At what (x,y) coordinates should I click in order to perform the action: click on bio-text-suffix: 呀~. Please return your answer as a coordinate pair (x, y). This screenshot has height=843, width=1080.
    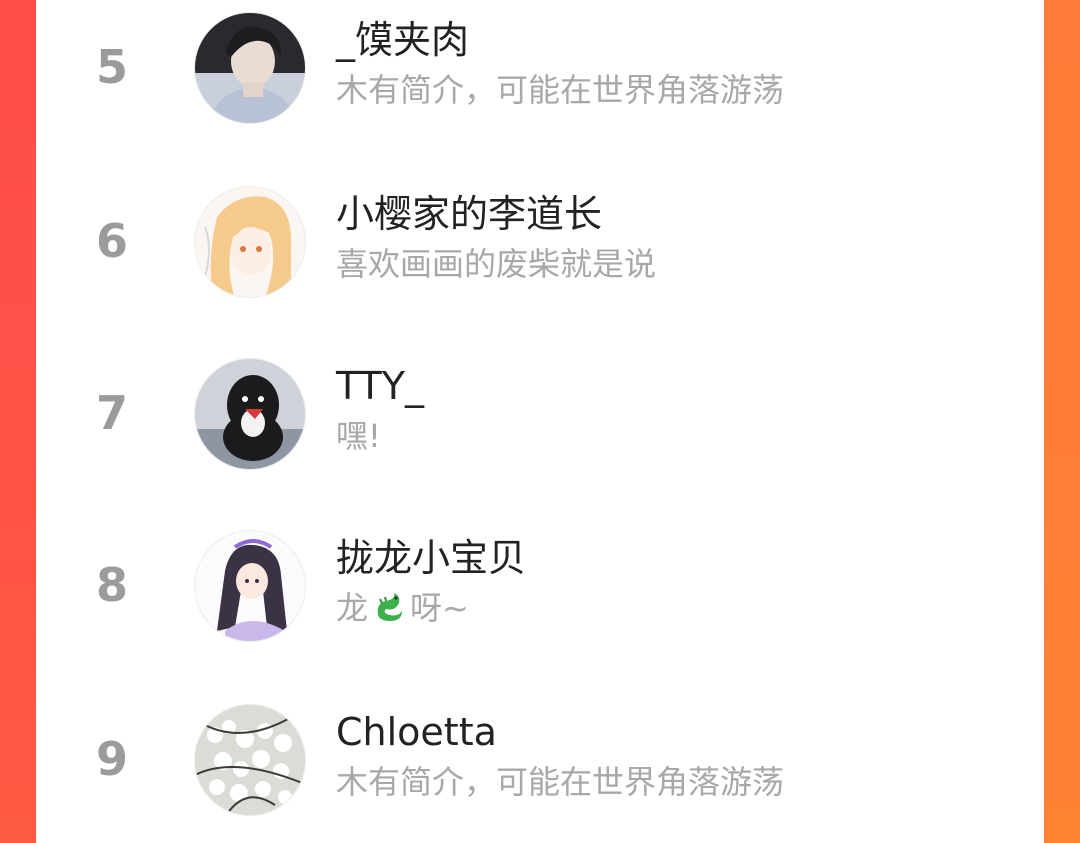
    Looking at the image, I should click on (439, 608).